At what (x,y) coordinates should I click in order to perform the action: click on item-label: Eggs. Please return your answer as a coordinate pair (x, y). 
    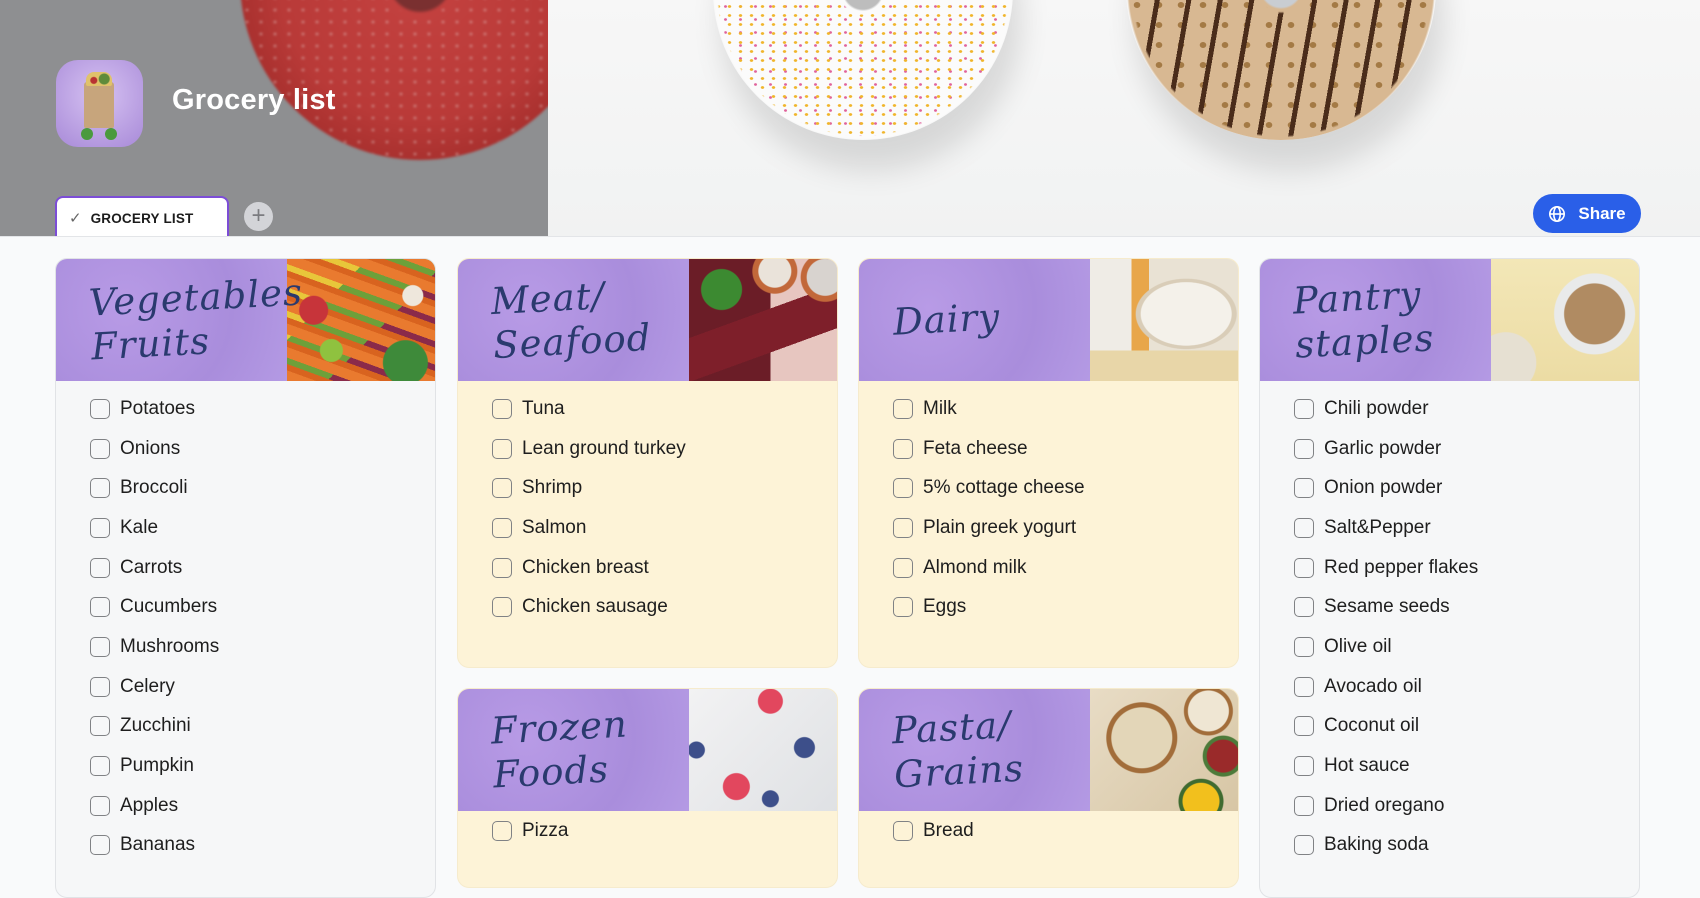
    Looking at the image, I should click on (944, 607).